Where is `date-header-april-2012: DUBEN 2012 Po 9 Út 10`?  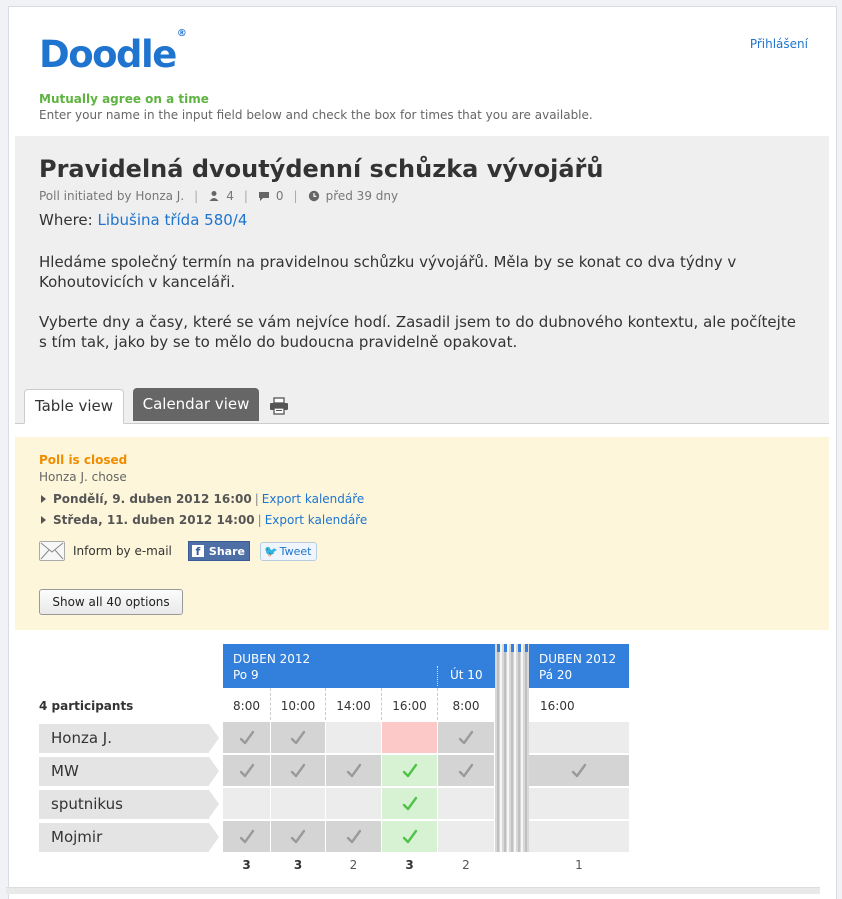
date-header-april-2012: DUBEN 2012 Po 9 Út 10 is located at coordinates (359, 666).